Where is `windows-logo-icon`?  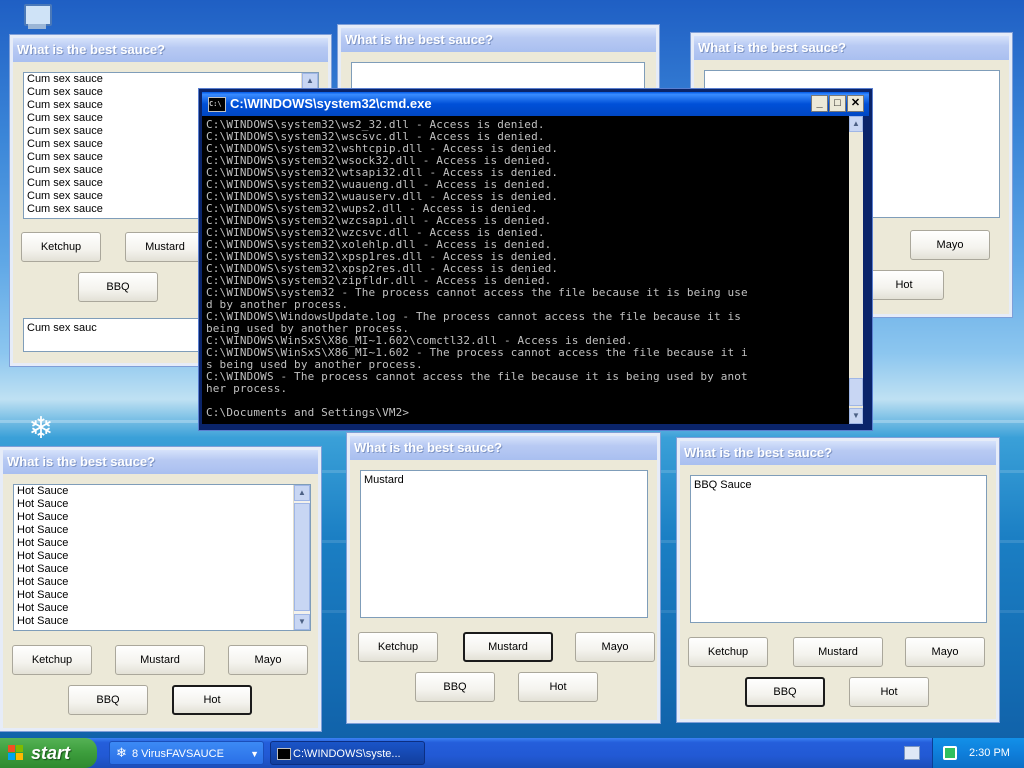
windows-logo-icon is located at coordinates (16, 753).